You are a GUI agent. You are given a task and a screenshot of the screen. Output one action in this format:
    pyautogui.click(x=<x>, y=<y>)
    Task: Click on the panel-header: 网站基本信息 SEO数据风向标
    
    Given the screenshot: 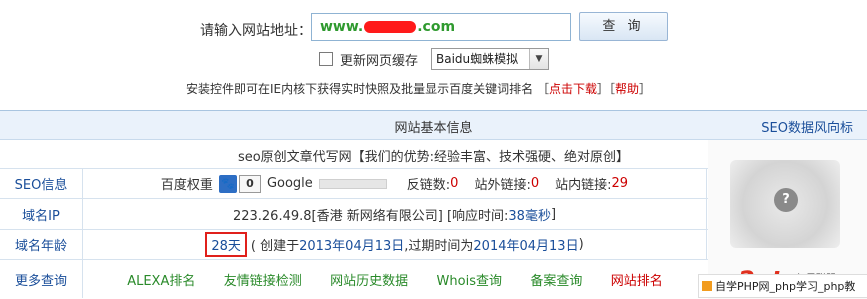 What is the action you would take?
    pyautogui.click(x=433, y=125)
    